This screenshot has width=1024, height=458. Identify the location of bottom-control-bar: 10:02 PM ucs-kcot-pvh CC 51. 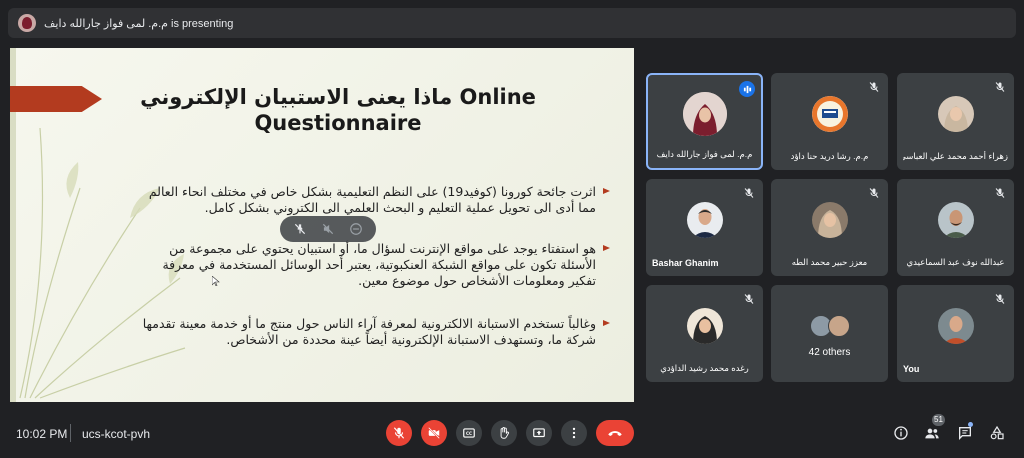
(512, 434).